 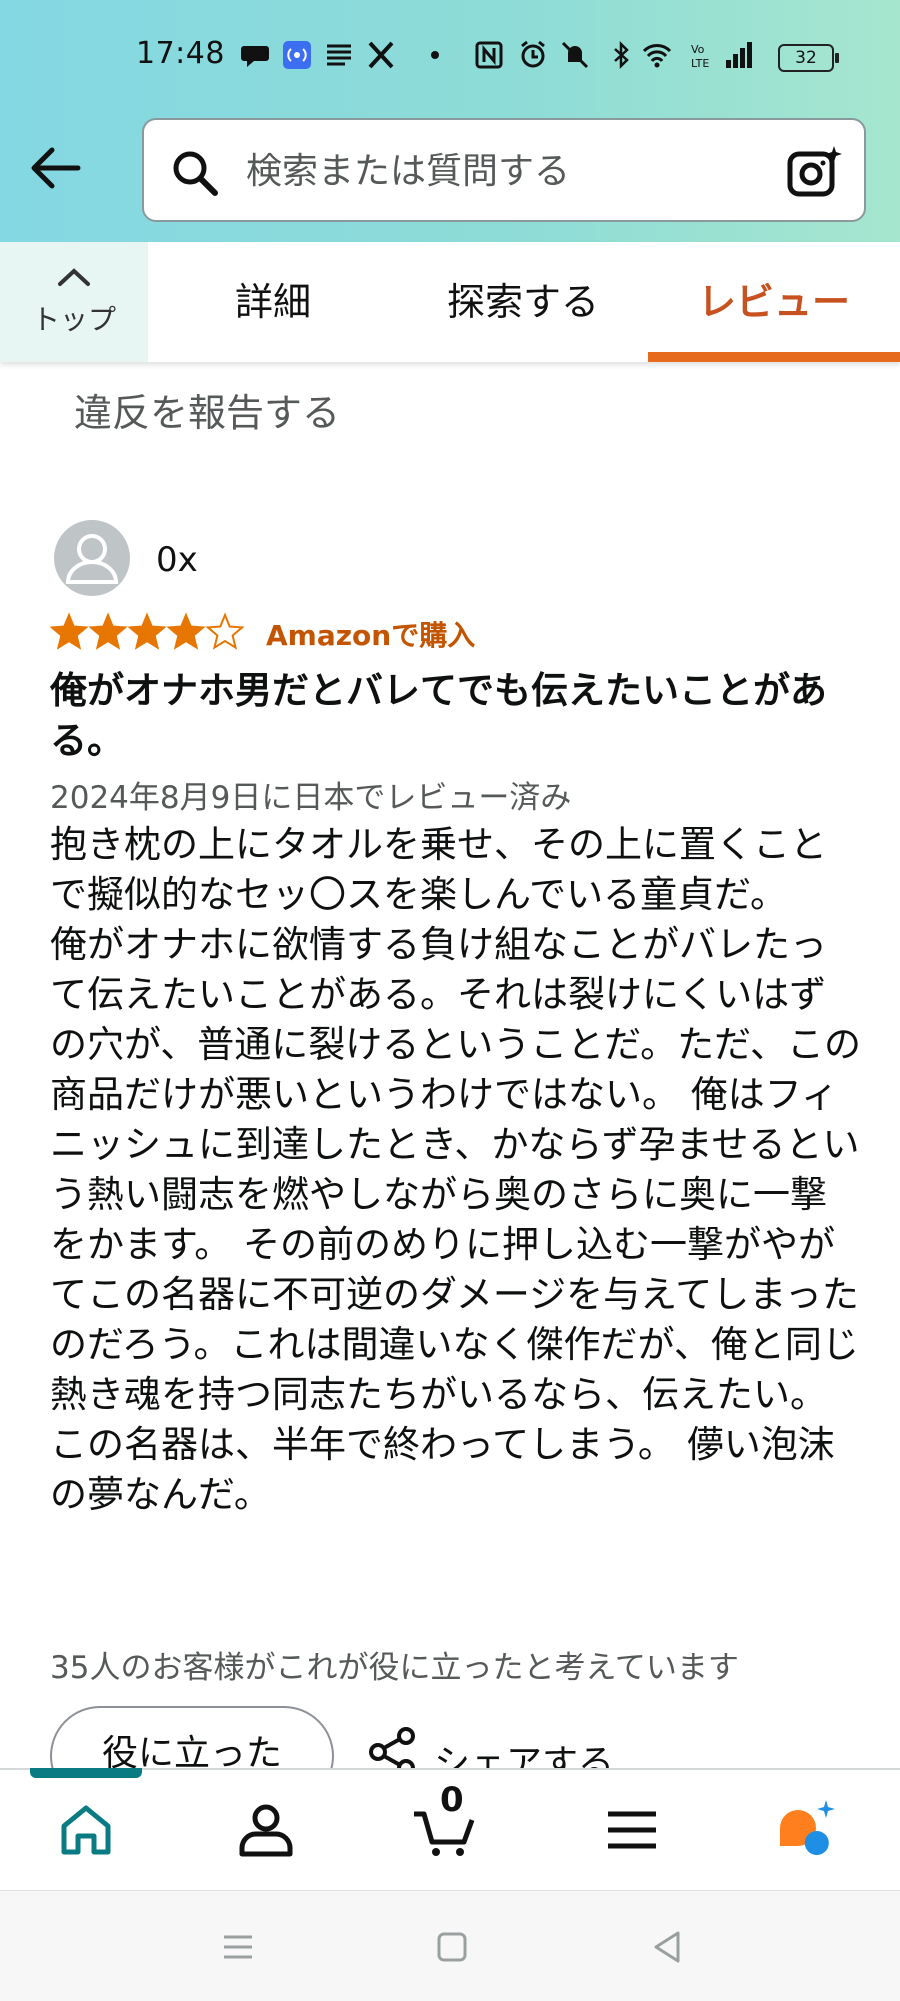 I want to click on rufus-ai-icon, so click(x=808, y=1830).